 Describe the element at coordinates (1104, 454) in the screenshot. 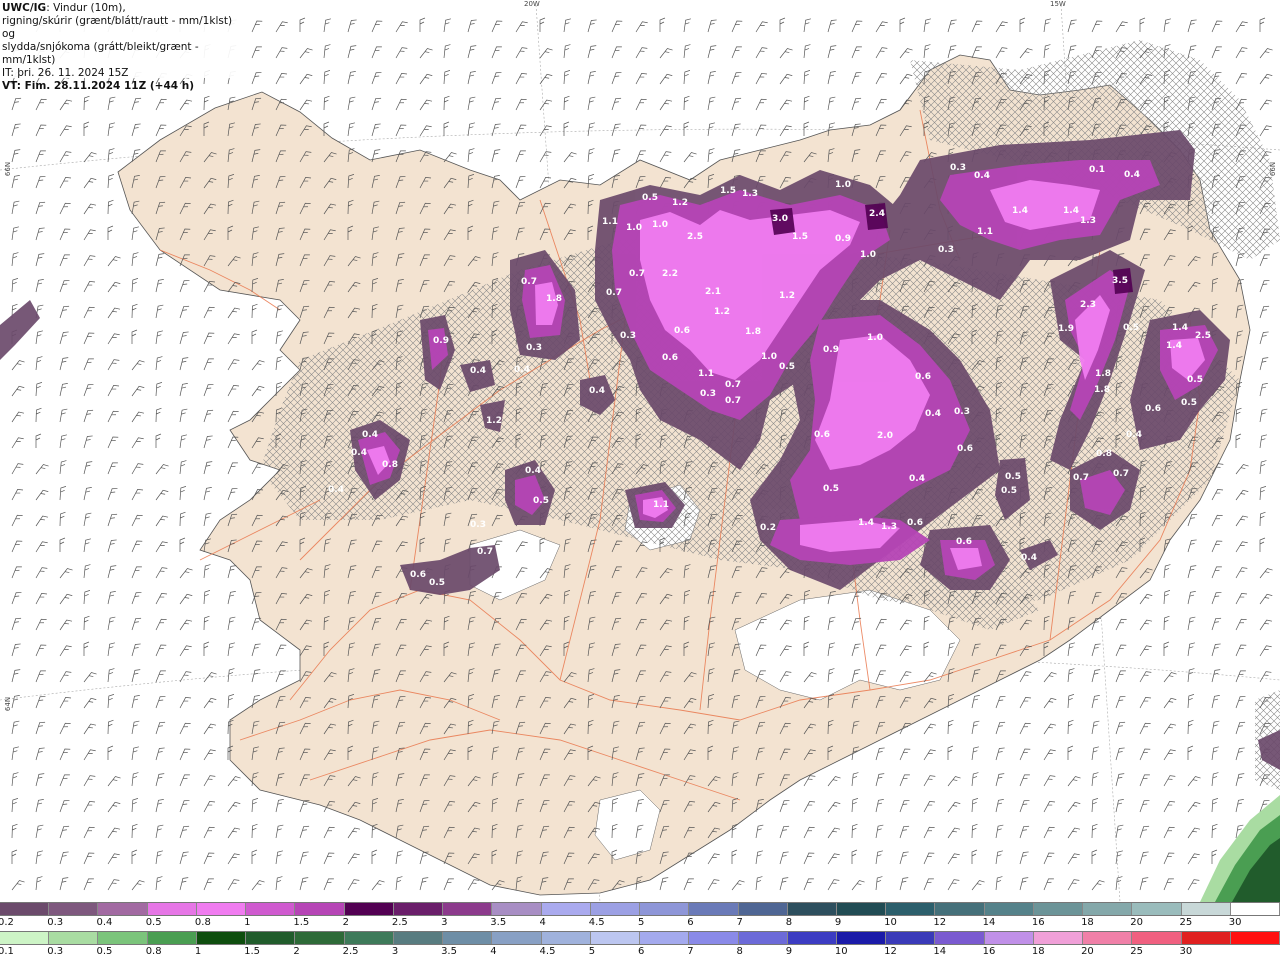

I see `precip-value: 0.8` at that location.